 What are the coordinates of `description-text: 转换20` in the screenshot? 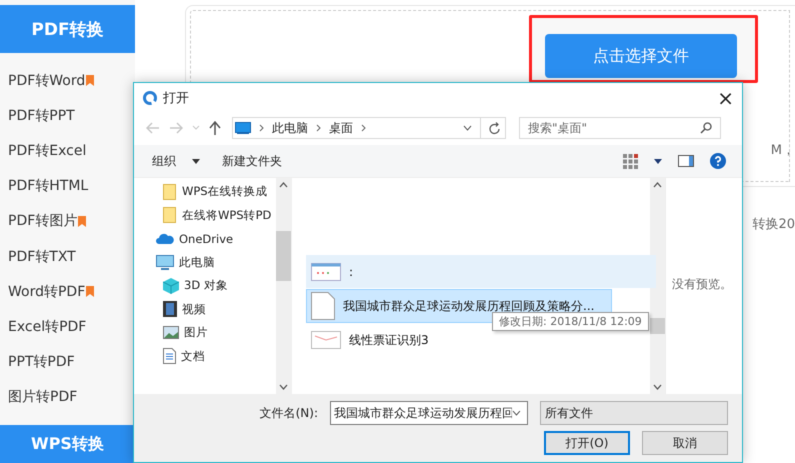 It's located at (773, 224).